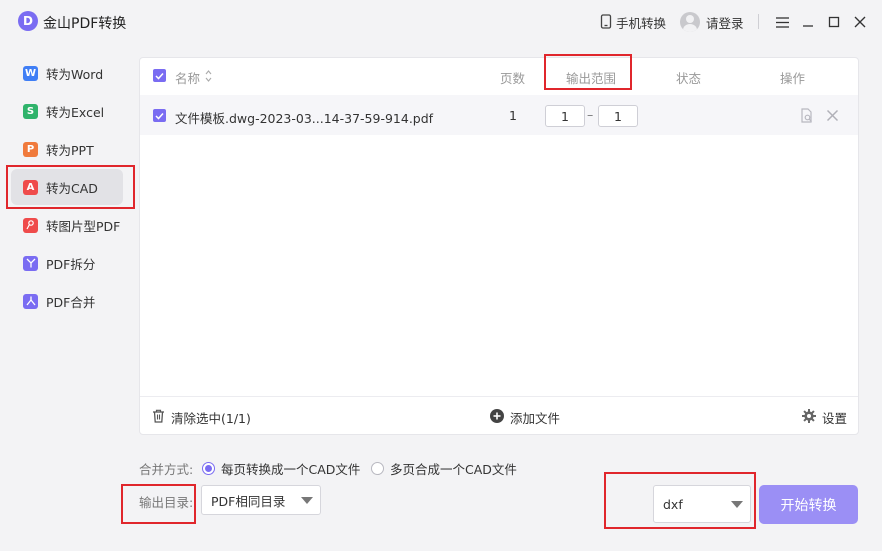 This screenshot has width=882, height=551. What do you see at coordinates (291, 469) in the screenshot?
I see `merge-option-label: 每页转换成一个CAD文件` at bounding box center [291, 469].